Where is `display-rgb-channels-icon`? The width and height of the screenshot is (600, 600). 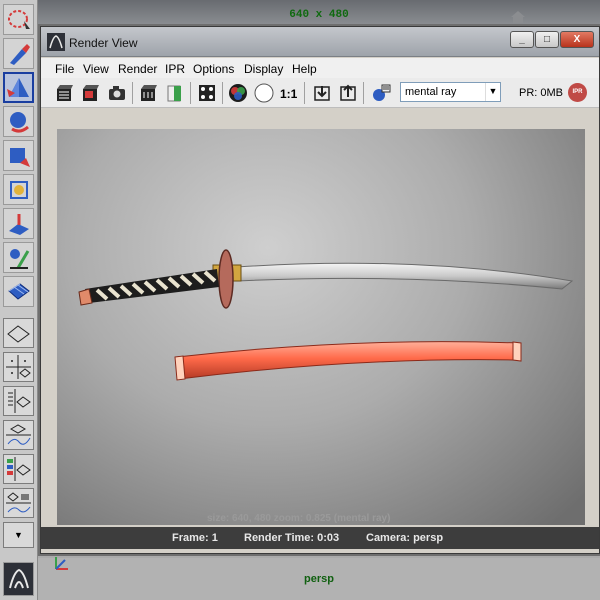
display-rgb-channels-icon is located at coordinates (238, 93).